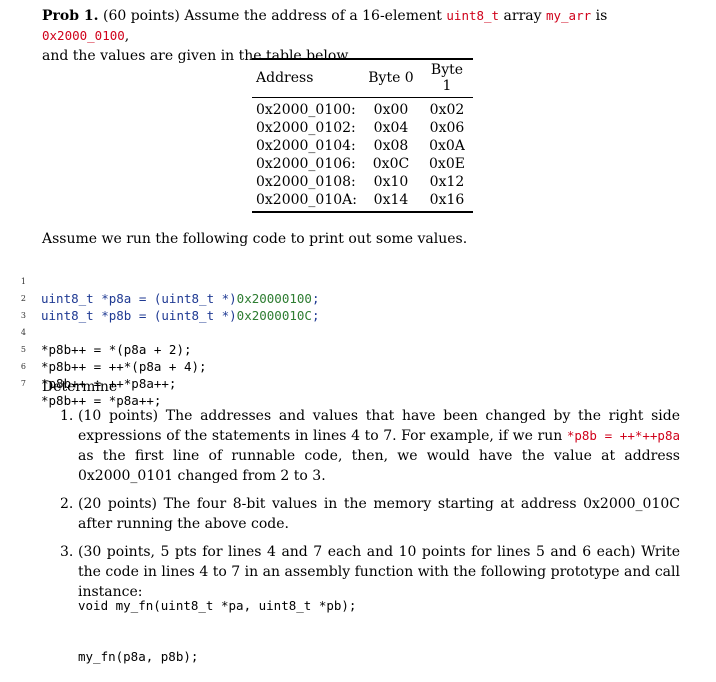 This screenshot has width=716, height=682. Describe the element at coordinates (124, 366) in the screenshot. I see `code-text: *p8b++ = ++*(p8a + 4);` at that location.